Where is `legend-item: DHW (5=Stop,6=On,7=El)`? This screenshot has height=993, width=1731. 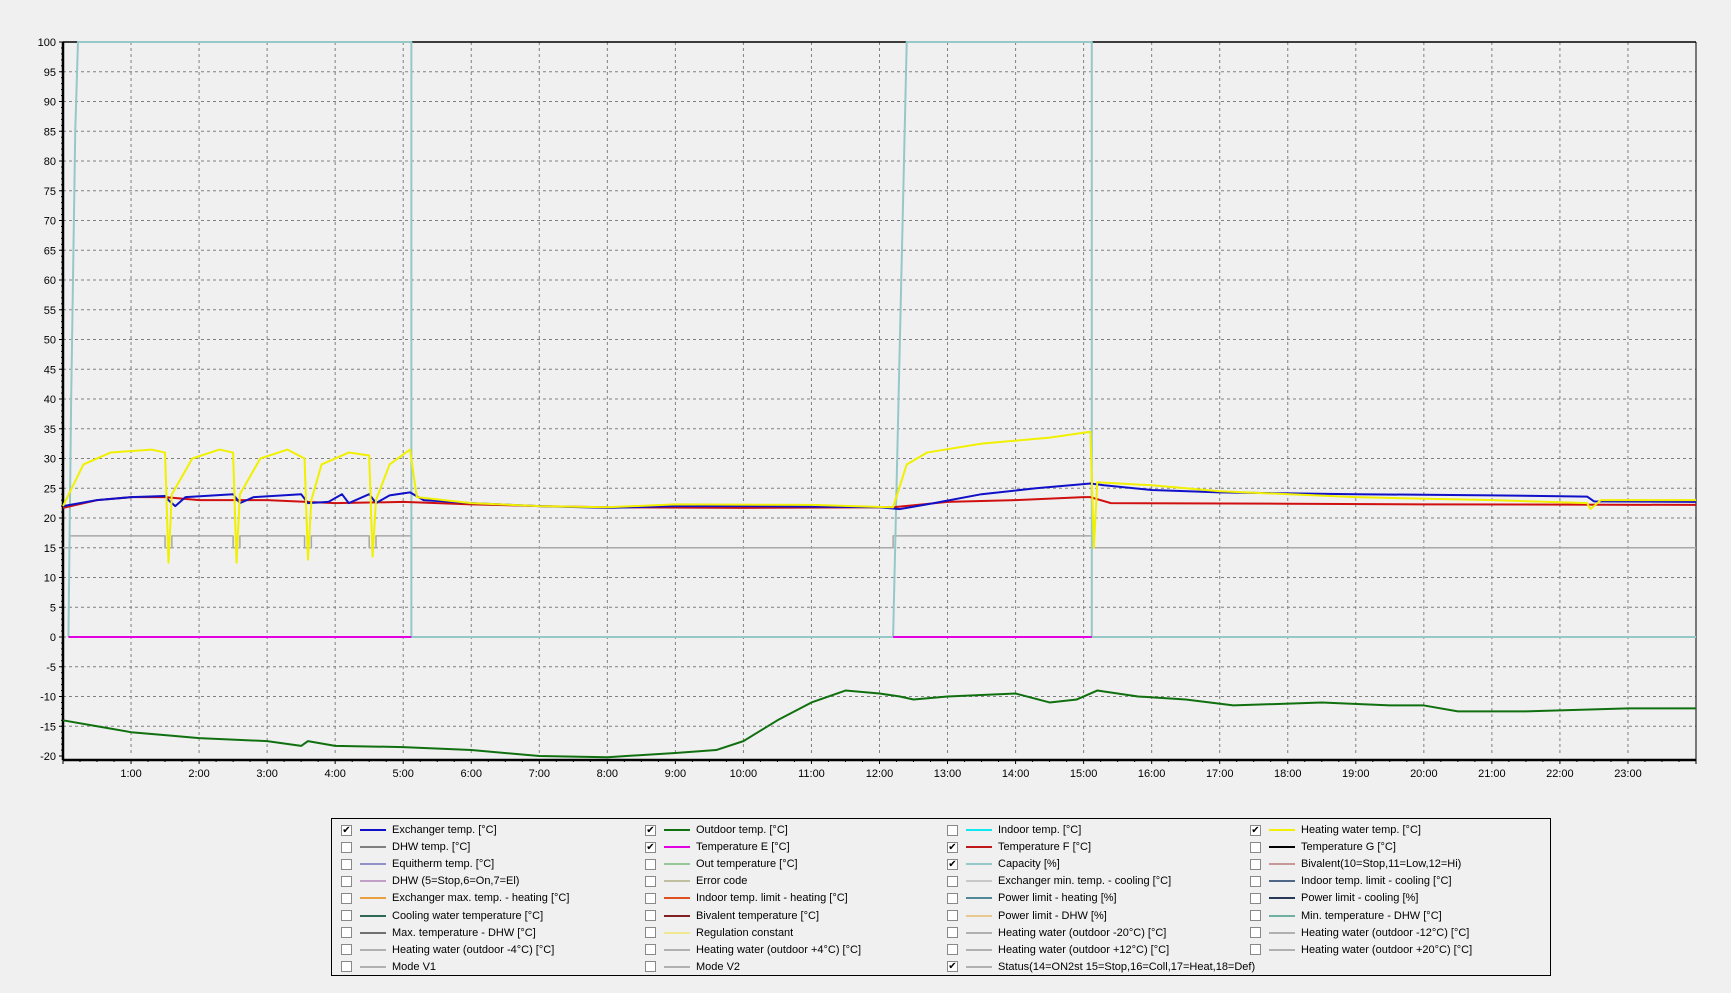 legend-item: DHW (5=Stop,6=On,7=El) is located at coordinates (430, 881).